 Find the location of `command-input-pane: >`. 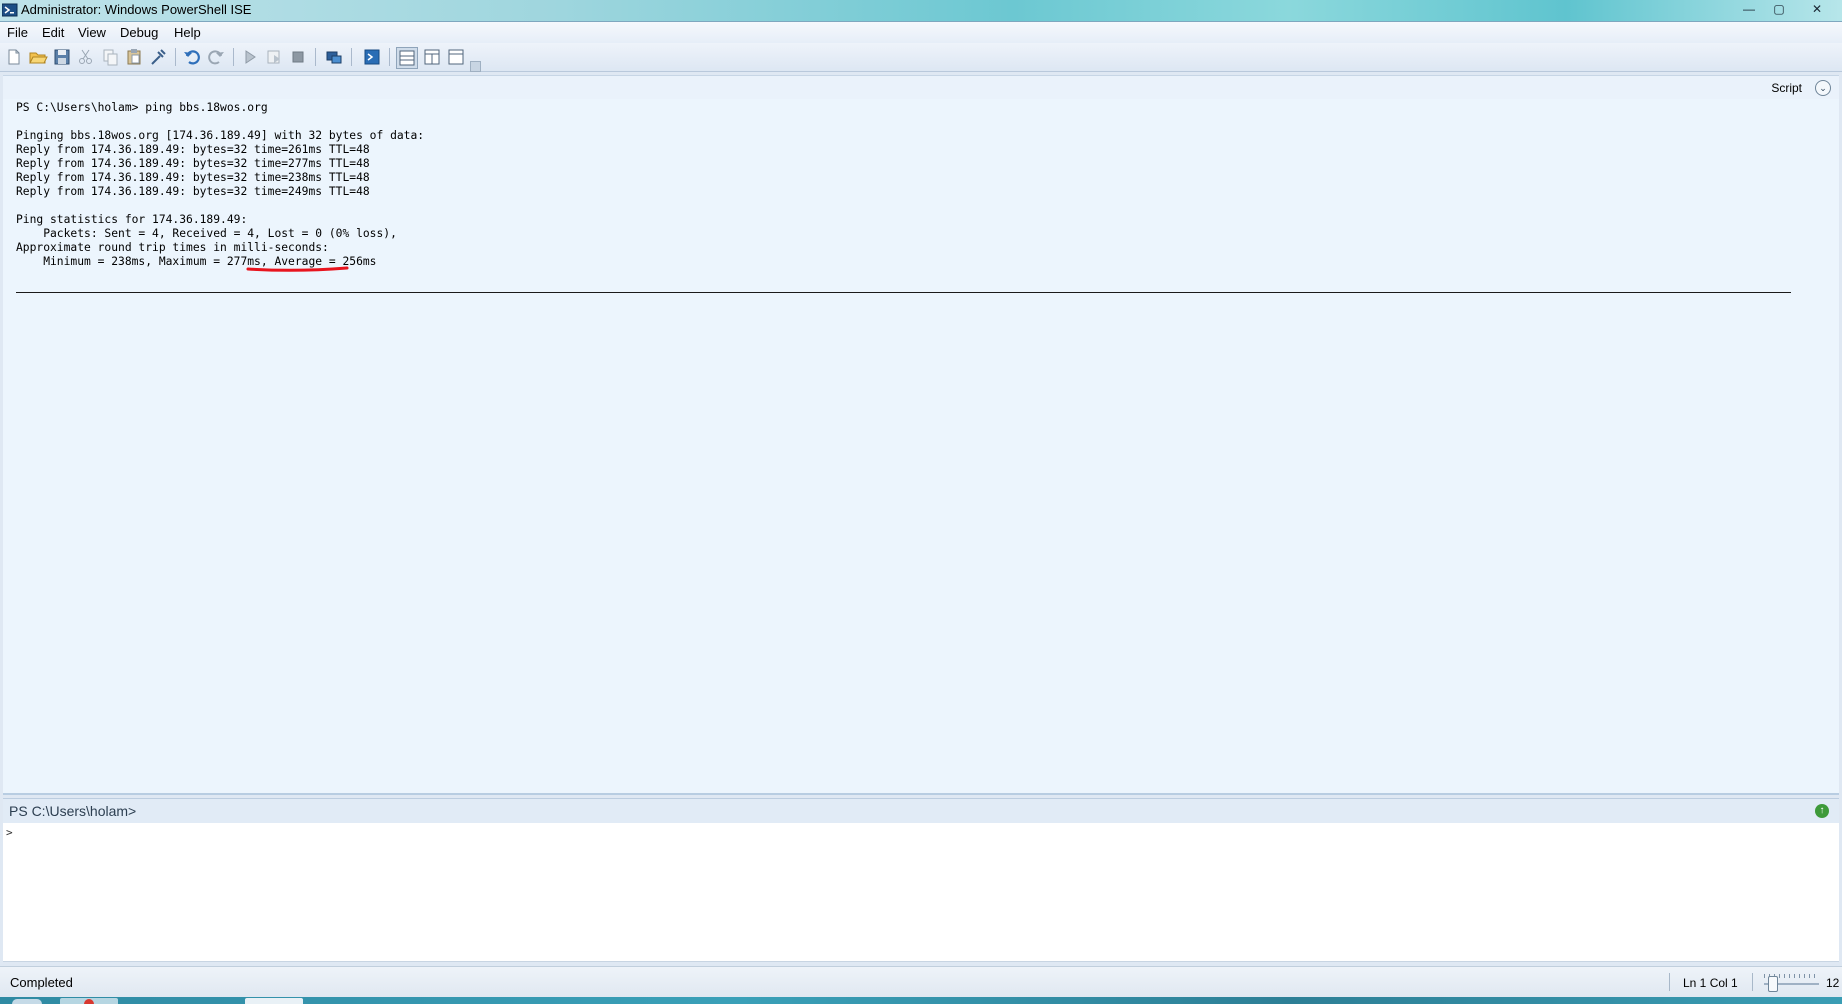

command-input-pane: > is located at coordinates (921, 892).